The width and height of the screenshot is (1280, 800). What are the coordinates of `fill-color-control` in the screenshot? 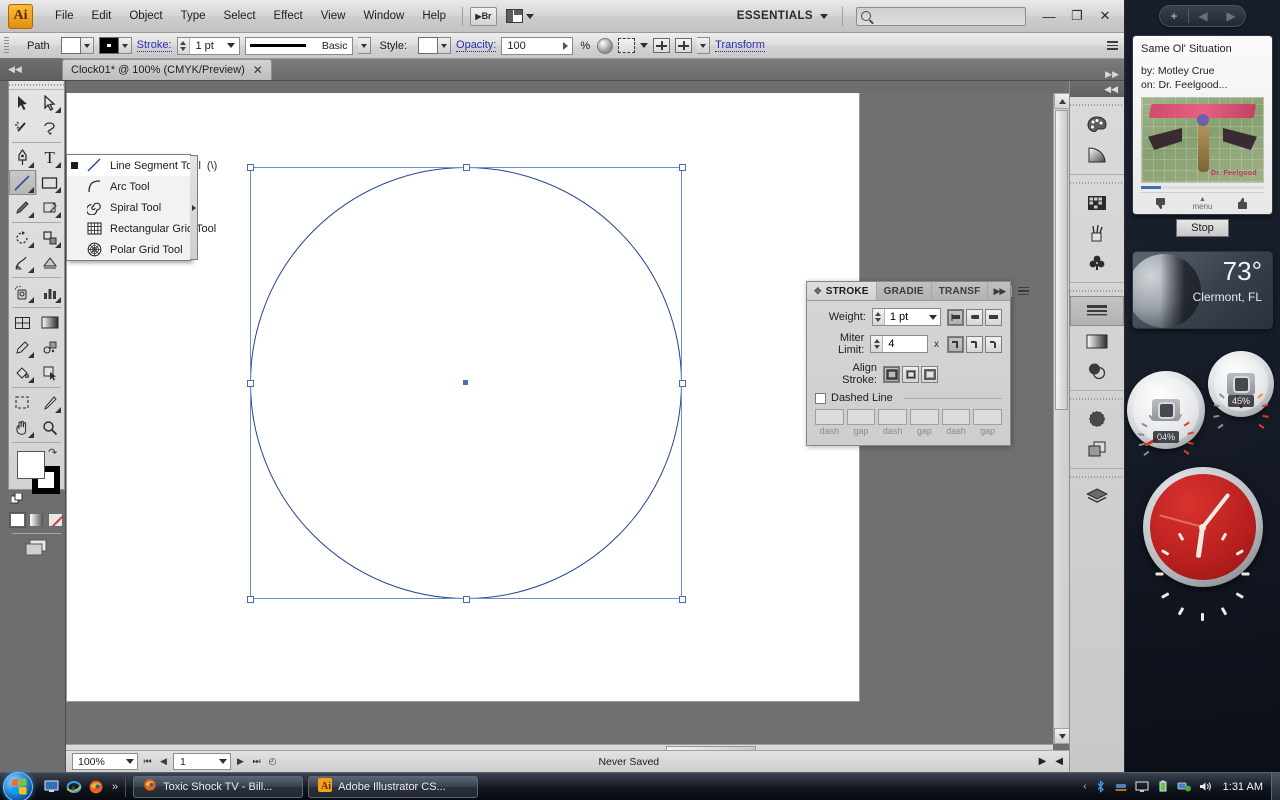 It's located at (77, 45).